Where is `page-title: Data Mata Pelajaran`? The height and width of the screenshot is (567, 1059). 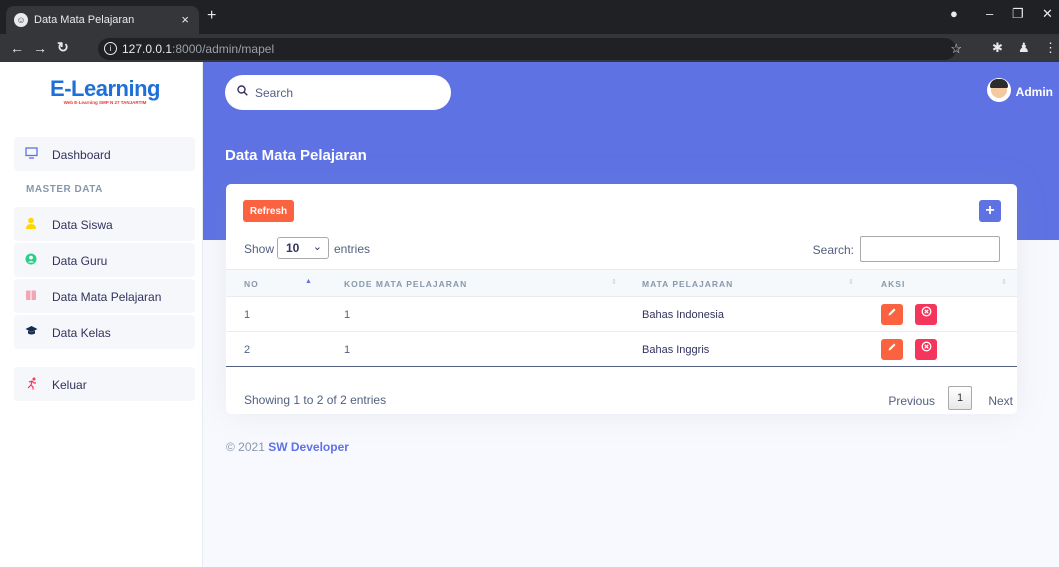 page-title: Data Mata Pelajaran is located at coordinates (296, 155).